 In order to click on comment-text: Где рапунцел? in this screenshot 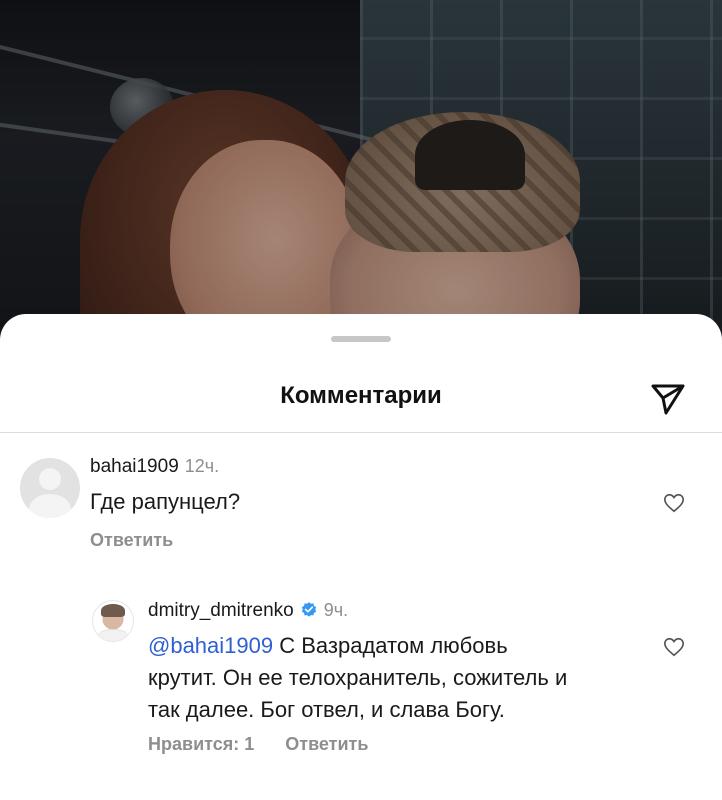, I will do `click(165, 501)`.